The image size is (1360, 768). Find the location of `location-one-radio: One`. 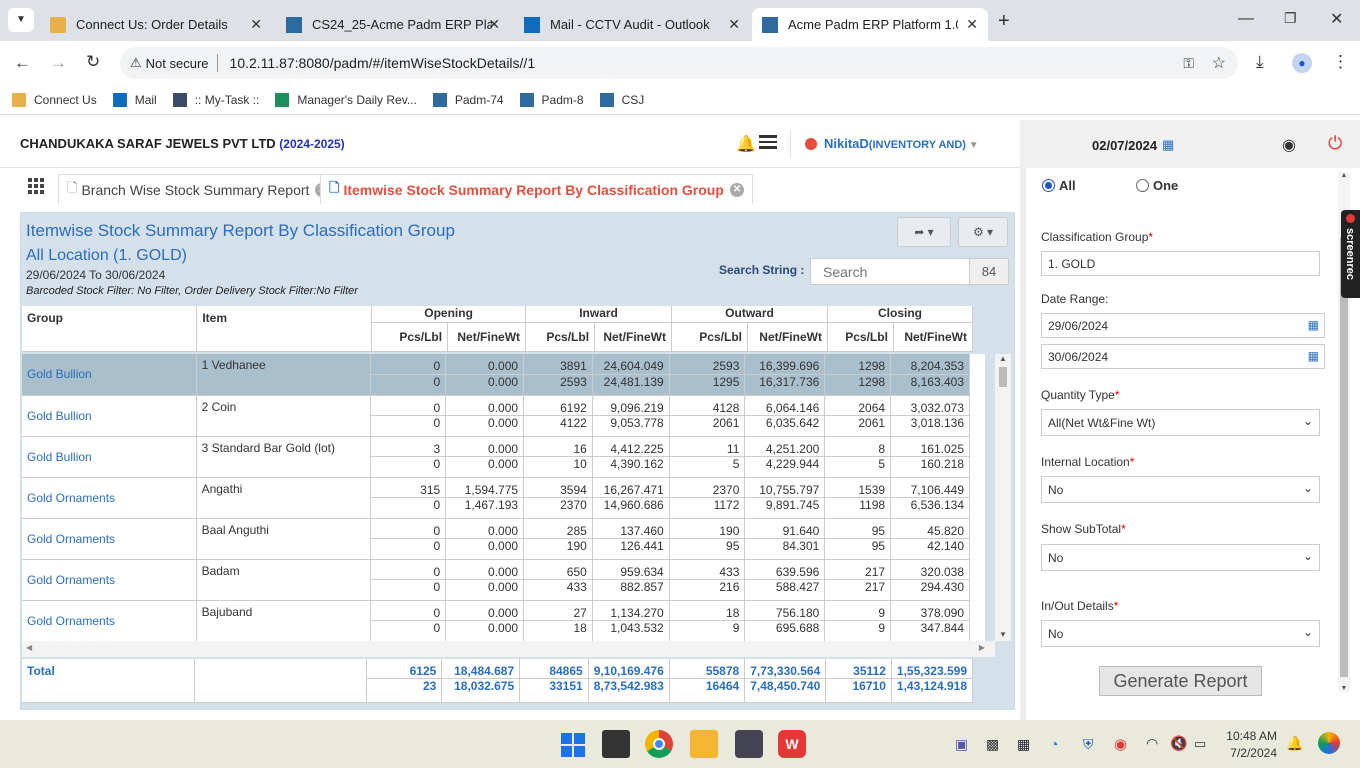

location-one-radio: One is located at coordinates (1157, 185).